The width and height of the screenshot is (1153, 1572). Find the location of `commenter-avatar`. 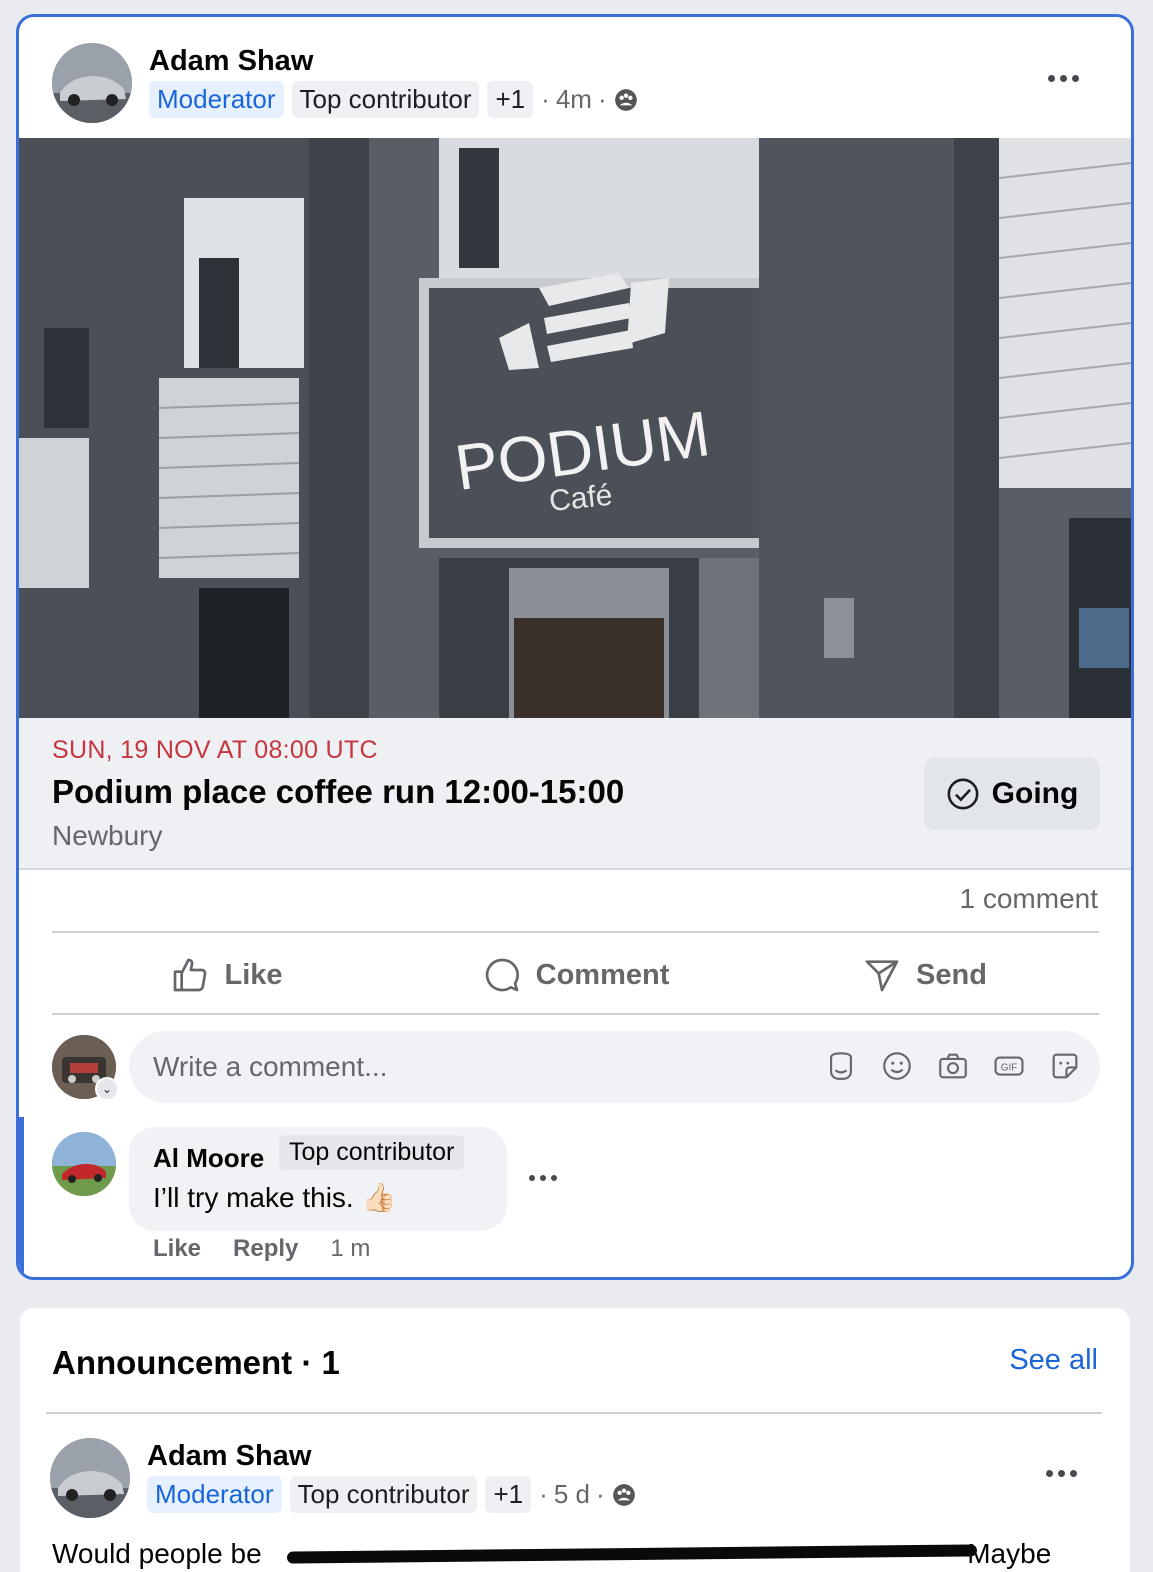

commenter-avatar is located at coordinates (84, 1164).